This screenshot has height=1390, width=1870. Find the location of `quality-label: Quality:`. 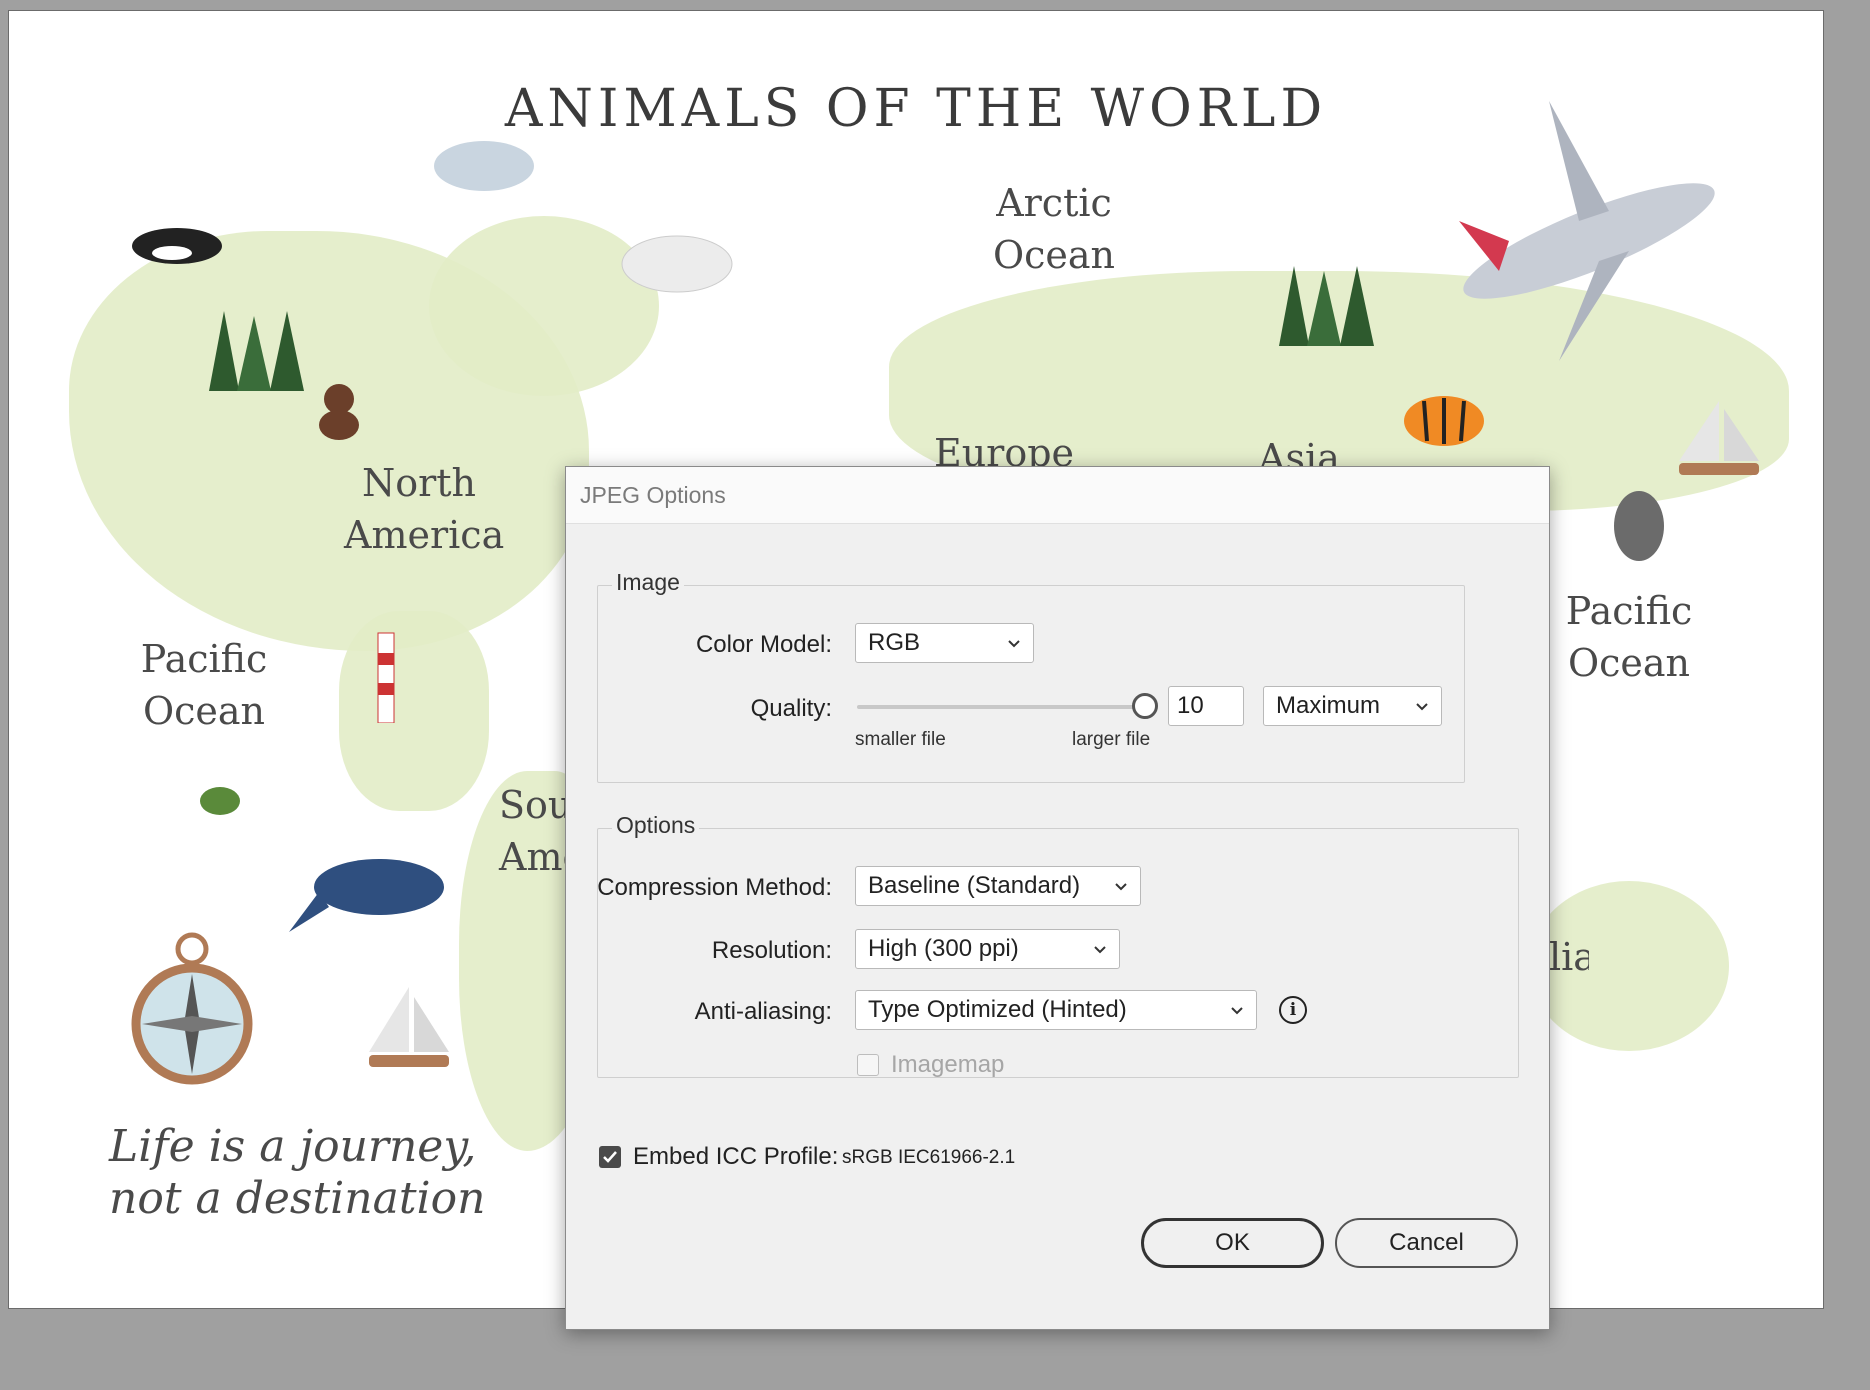

quality-label: Quality: is located at coordinates (791, 708).